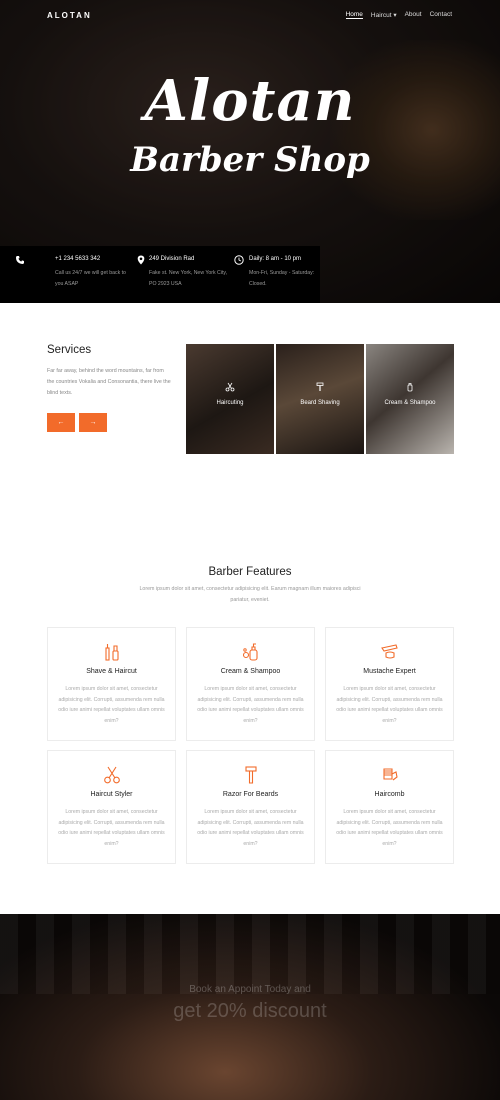 The height and width of the screenshot is (1100, 500). I want to click on banner-line-2: get 20% discount, so click(250, 1011).